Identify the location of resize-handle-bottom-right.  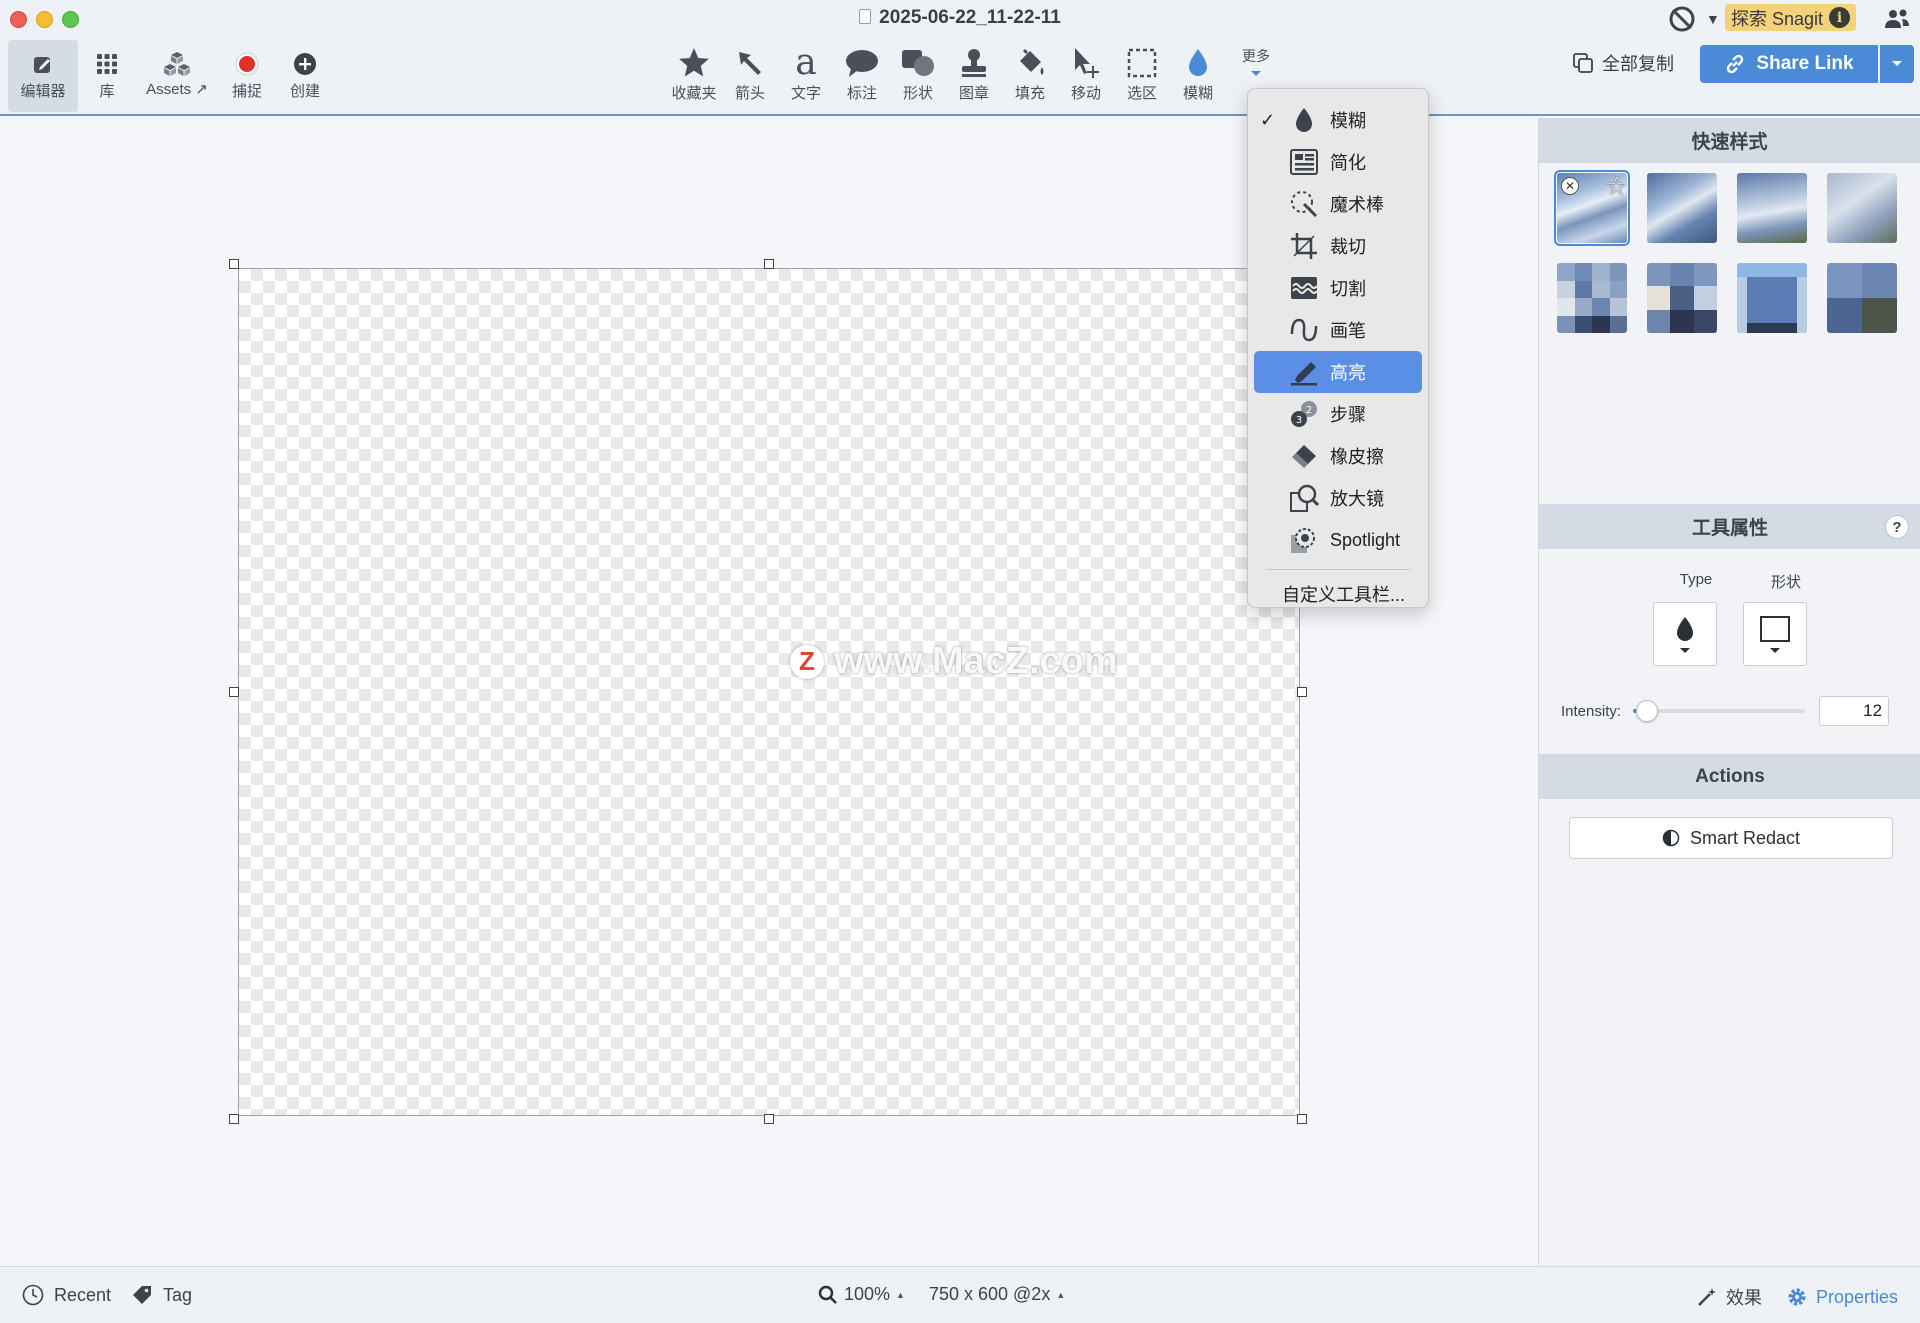
(1302, 1119).